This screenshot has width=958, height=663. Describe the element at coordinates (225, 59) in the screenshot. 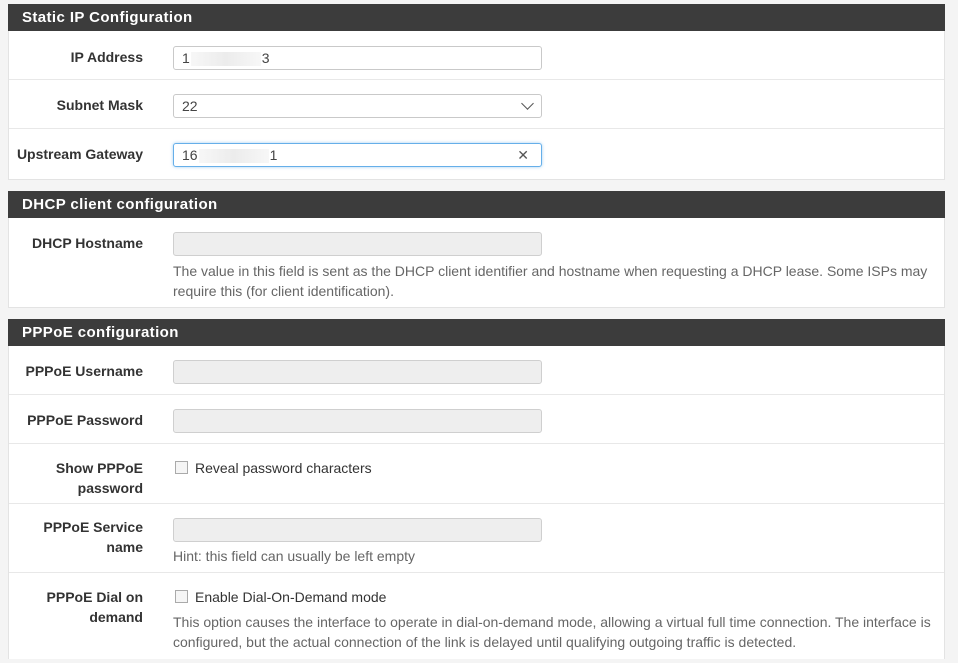

I see `redacted-ip` at that location.